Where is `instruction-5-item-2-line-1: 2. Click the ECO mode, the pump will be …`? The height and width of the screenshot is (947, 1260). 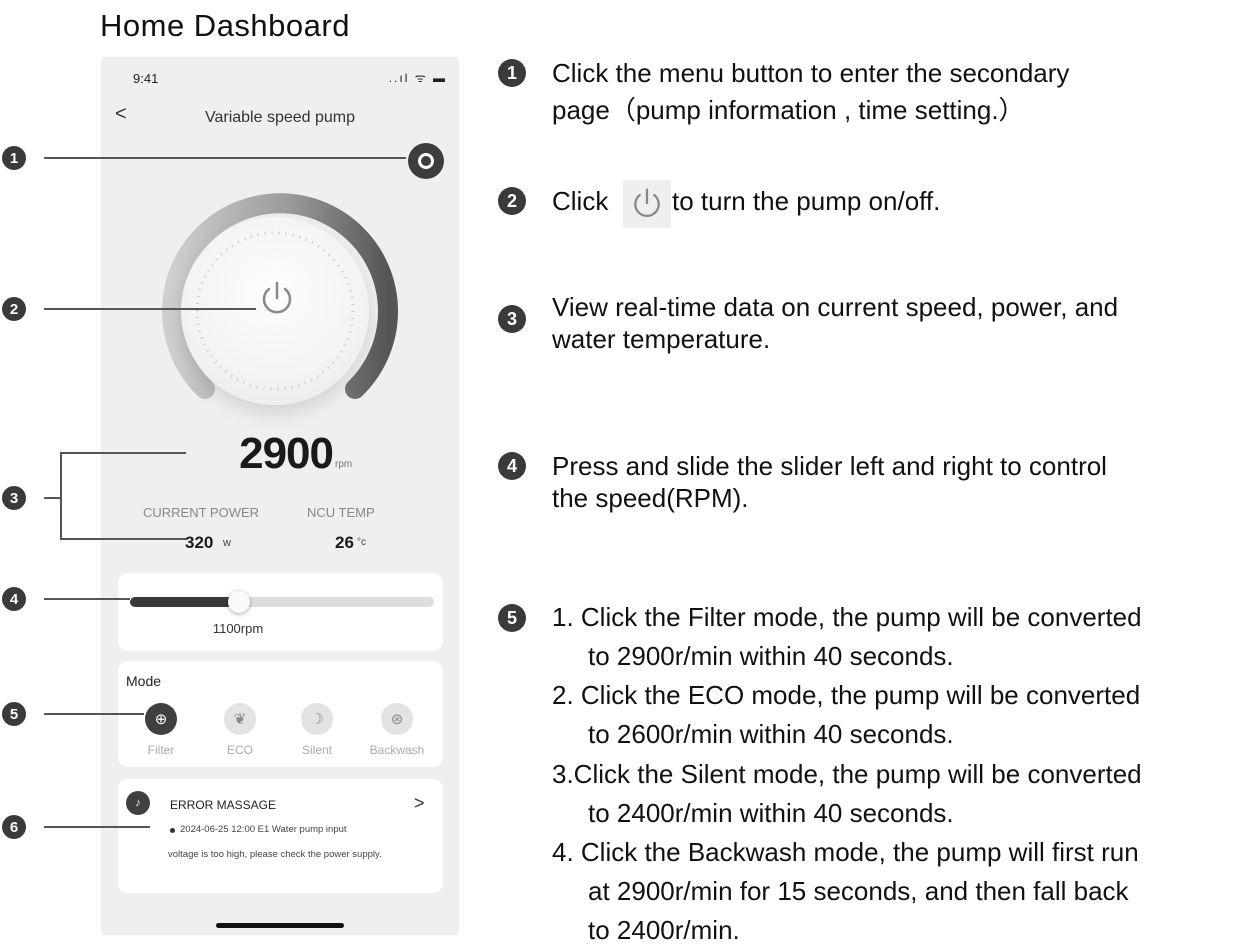
instruction-5-item-2-line-1: 2. Click the ECO mode, the pump will be … is located at coordinates (846, 695).